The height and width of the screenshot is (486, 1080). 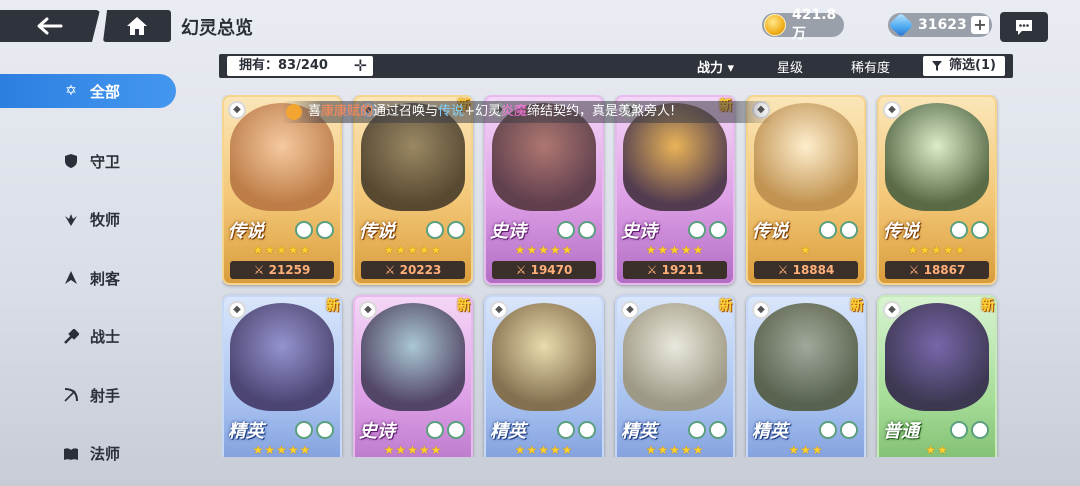 I want to click on sidebar-item-archer: 射手, so click(x=88, y=395).